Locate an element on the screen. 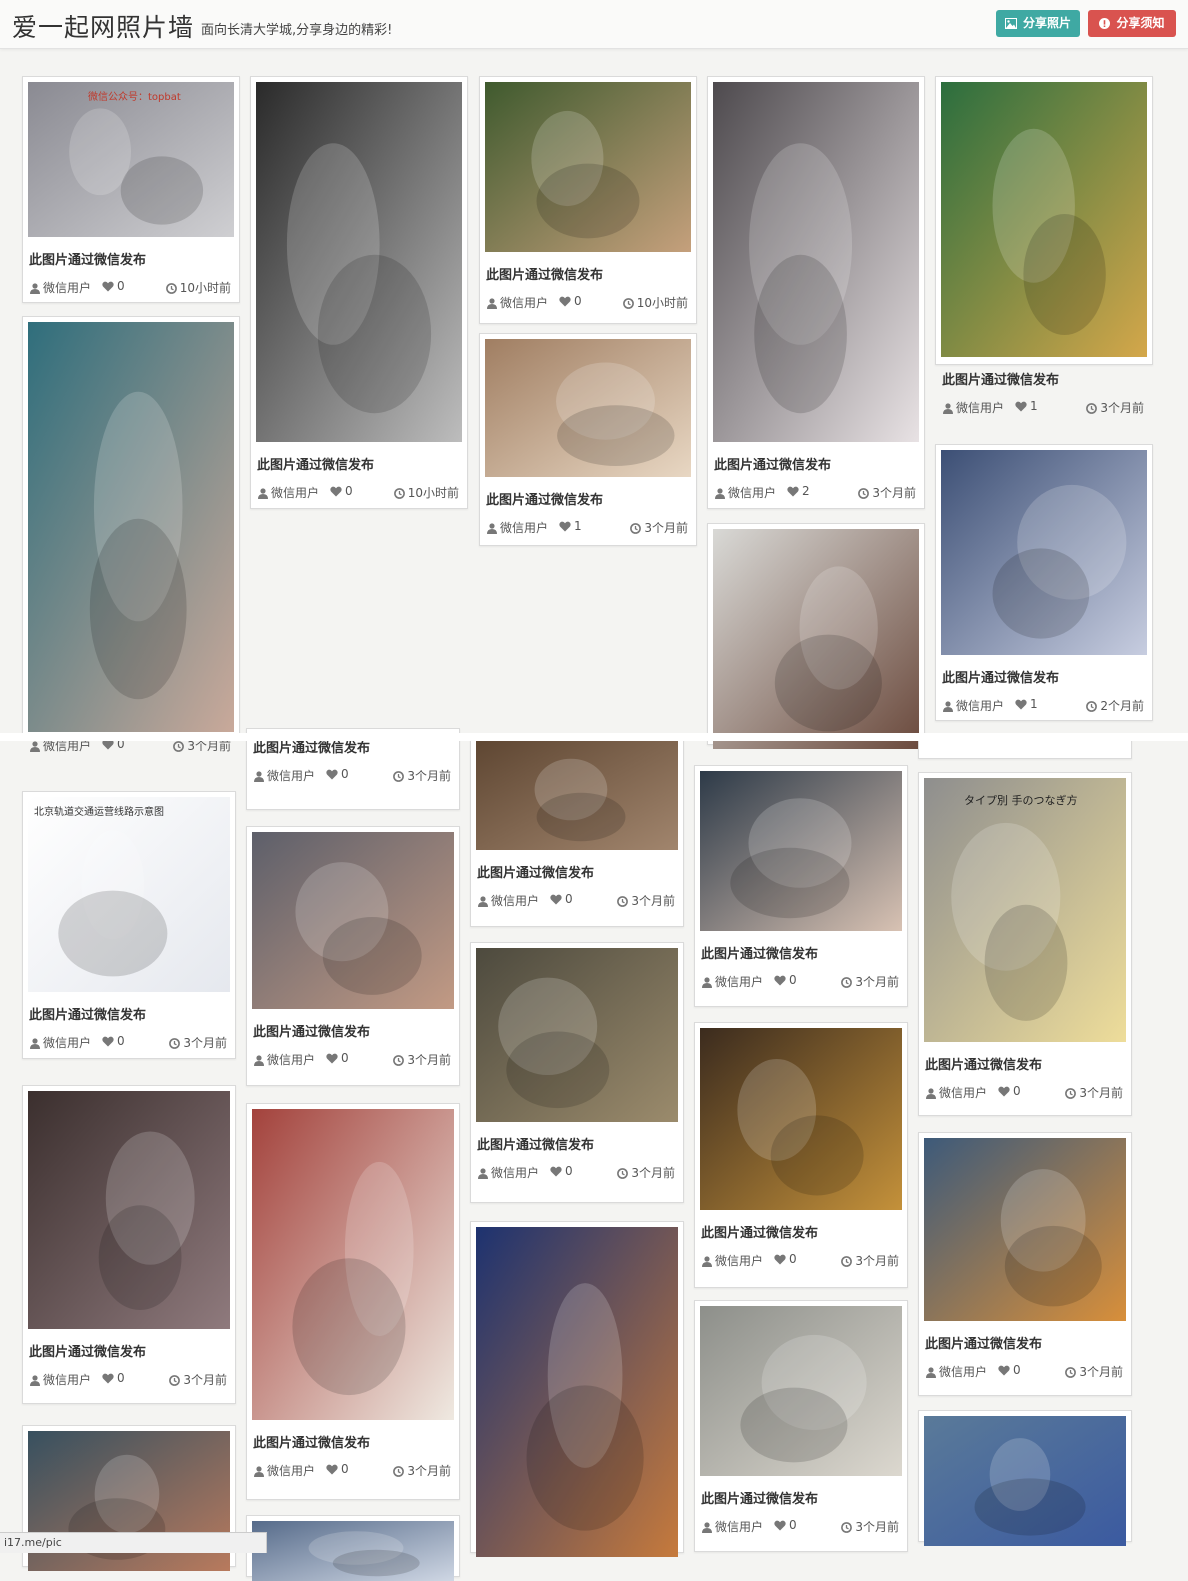 Image resolution: width=1188 pixels, height=1581 pixels. photo-image: 北京轨道交通运营线路示意图 is located at coordinates (129, 894).